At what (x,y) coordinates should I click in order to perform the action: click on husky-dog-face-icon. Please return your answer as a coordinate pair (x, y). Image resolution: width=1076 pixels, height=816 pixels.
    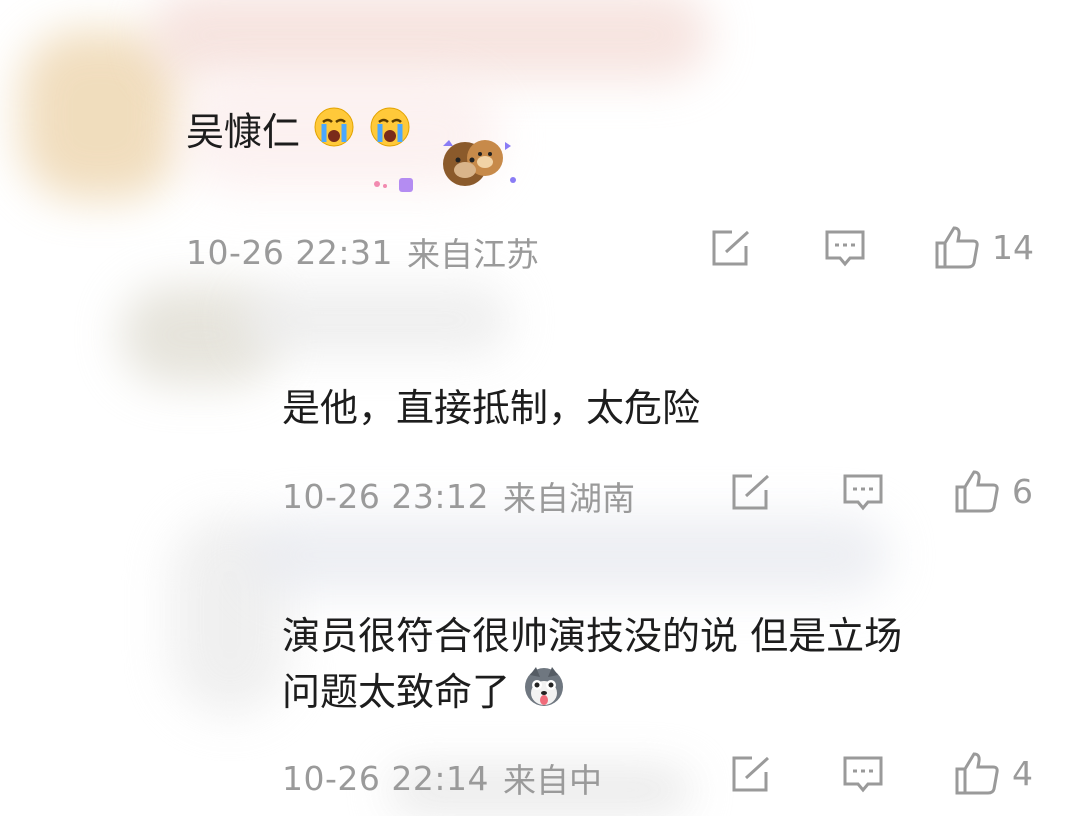
    Looking at the image, I should click on (544, 694).